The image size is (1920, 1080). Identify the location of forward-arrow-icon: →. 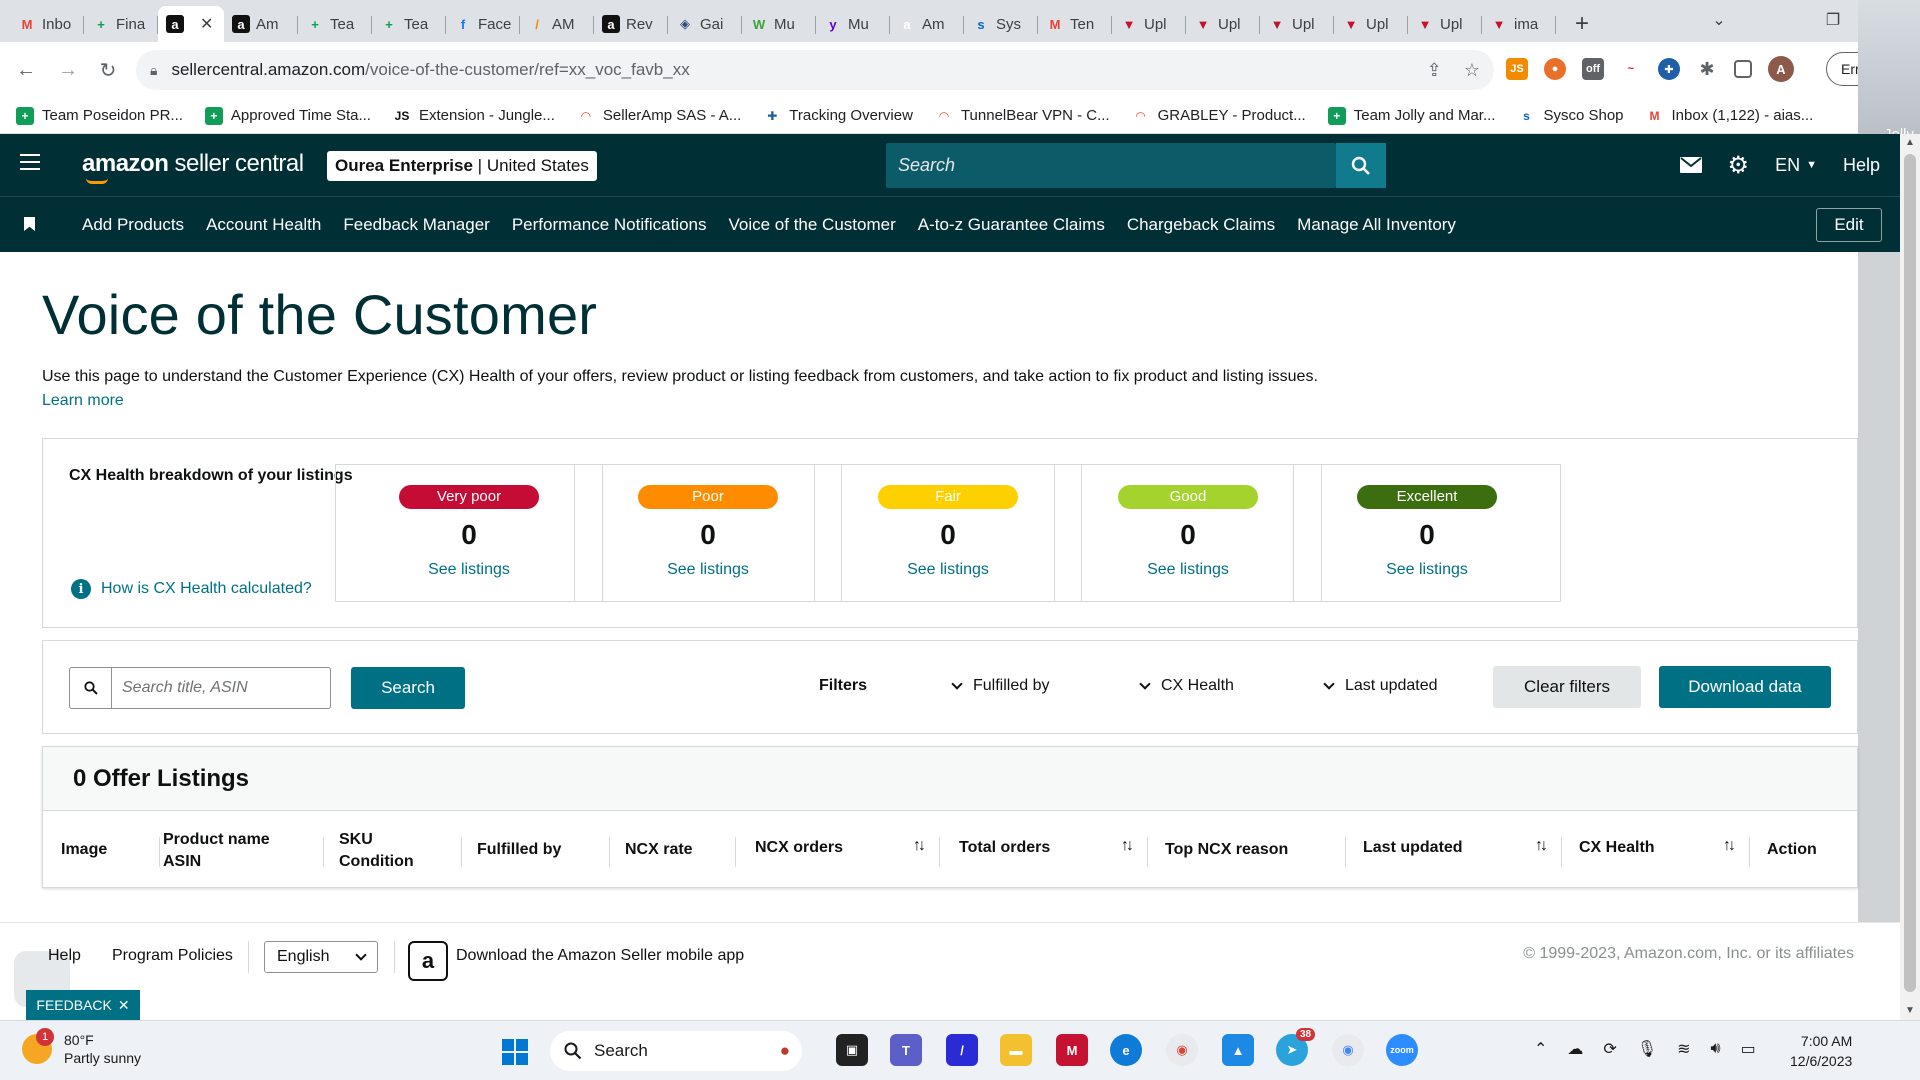
(68, 70).